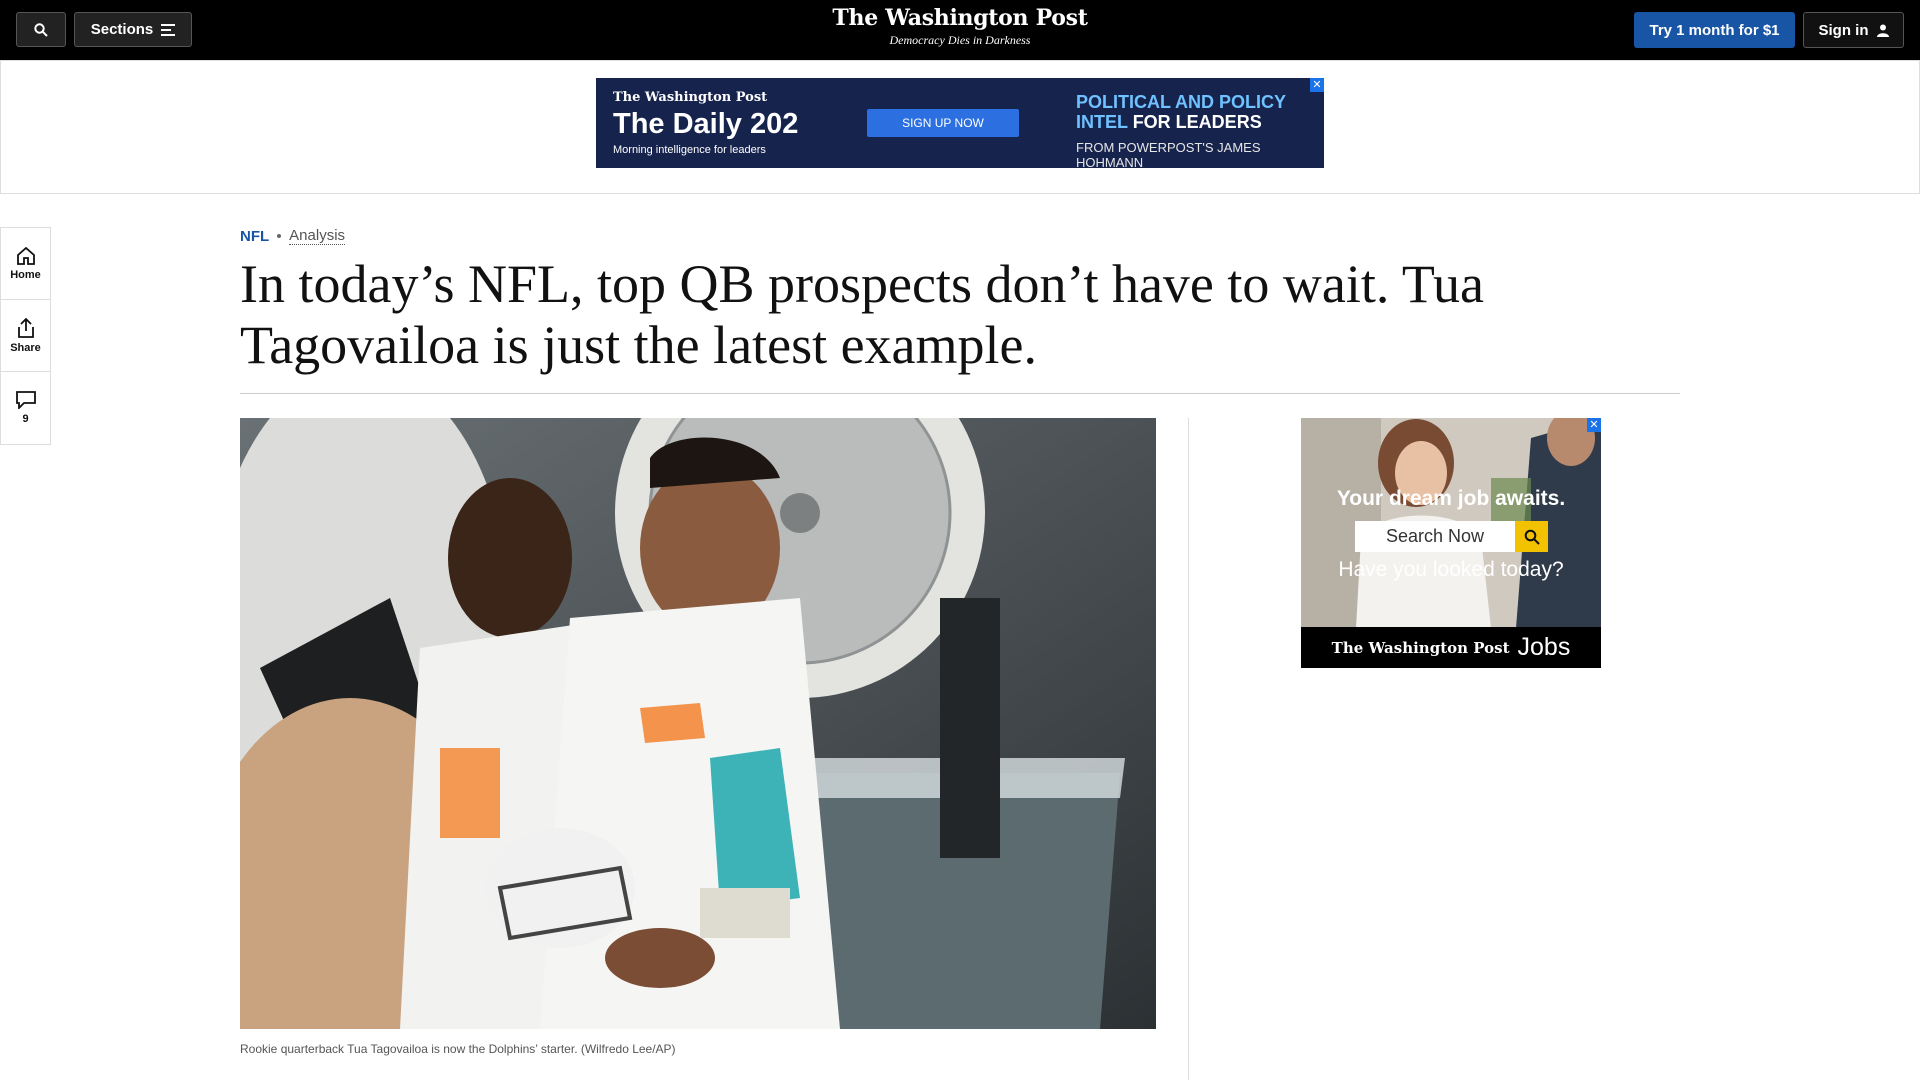  I want to click on jobs-search-field: Search Now, so click(1435, 536).